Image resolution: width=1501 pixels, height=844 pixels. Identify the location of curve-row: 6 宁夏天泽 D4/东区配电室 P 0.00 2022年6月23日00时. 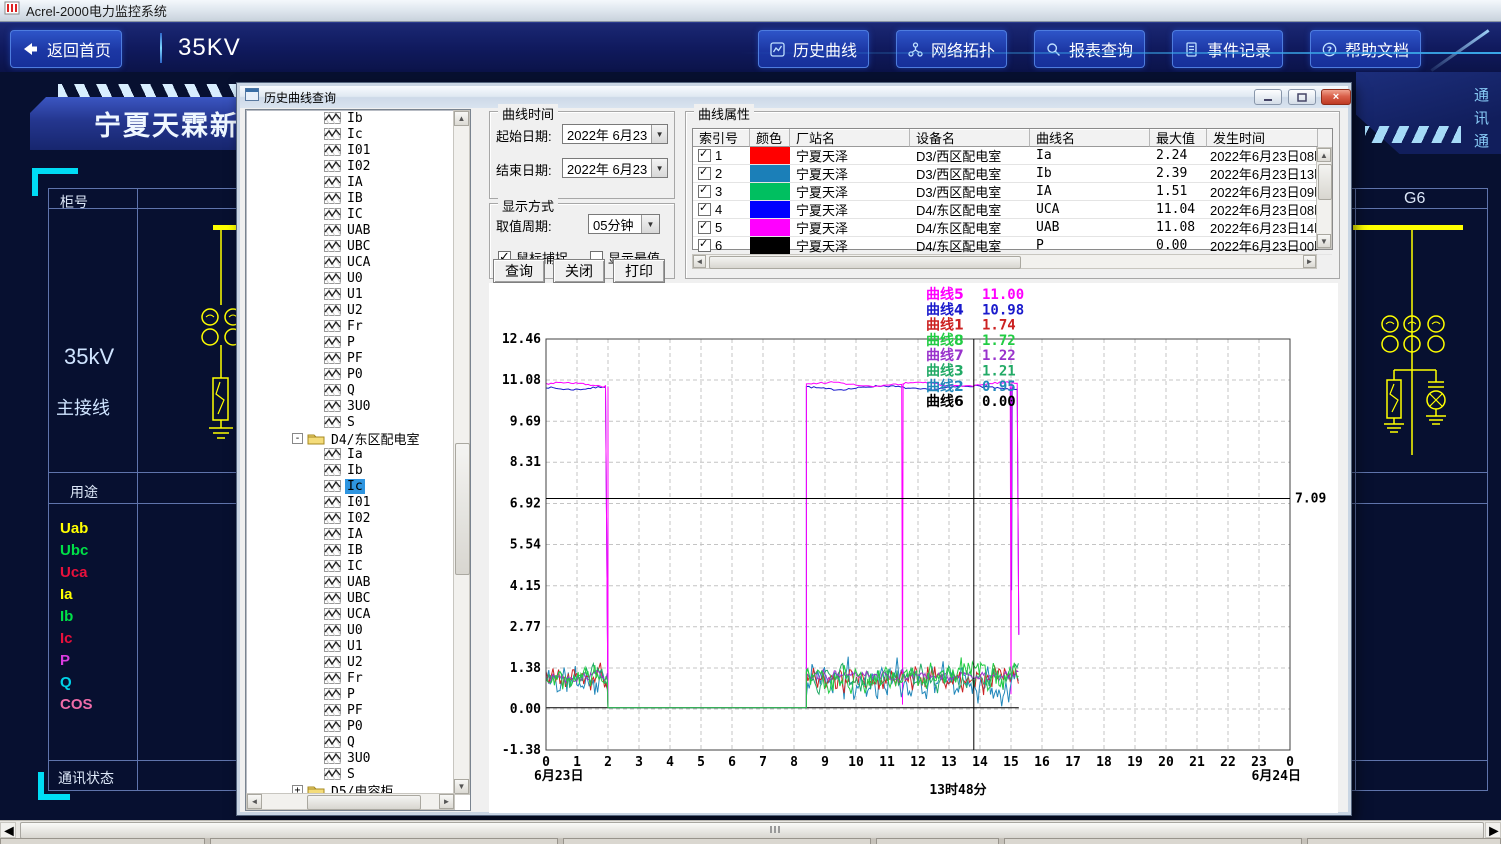
(1012, 246).